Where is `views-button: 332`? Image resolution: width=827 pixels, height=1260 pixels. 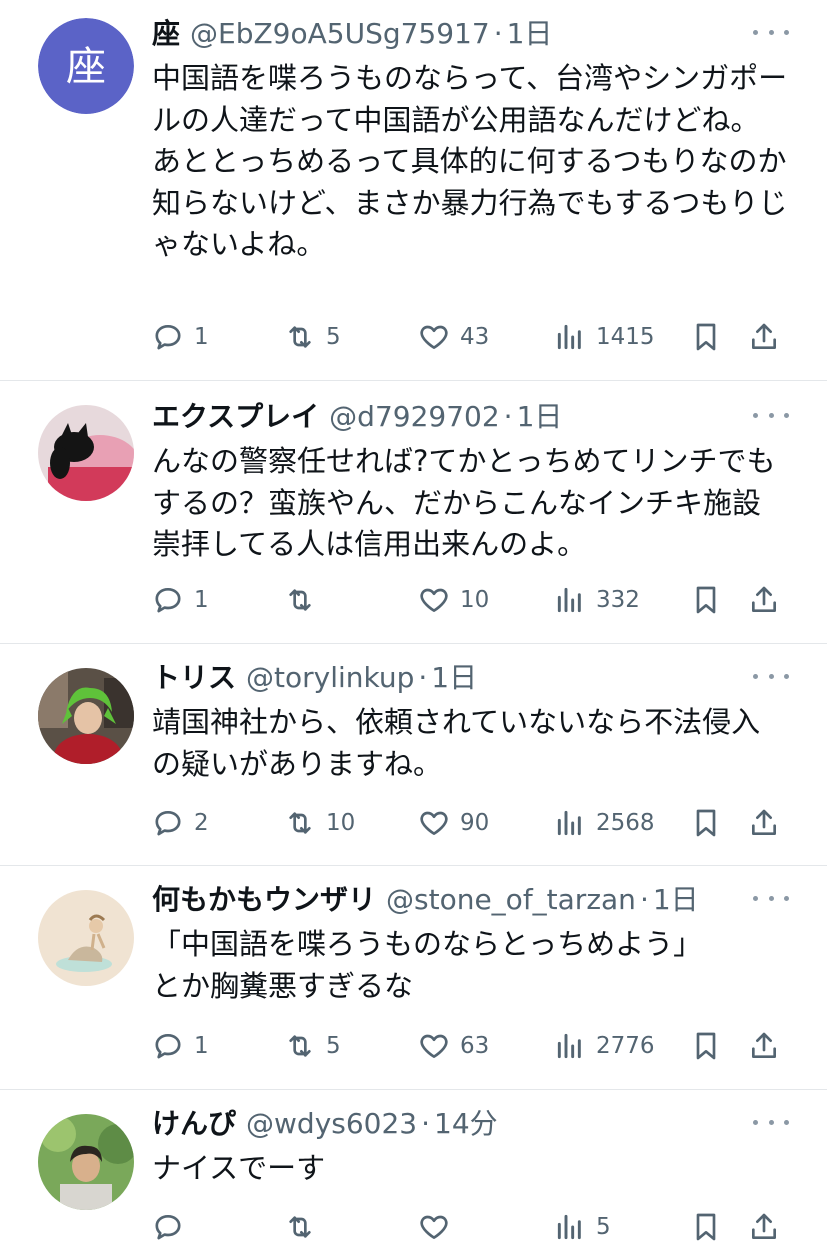 views-button: 332 is located at coordinates (597, 600).